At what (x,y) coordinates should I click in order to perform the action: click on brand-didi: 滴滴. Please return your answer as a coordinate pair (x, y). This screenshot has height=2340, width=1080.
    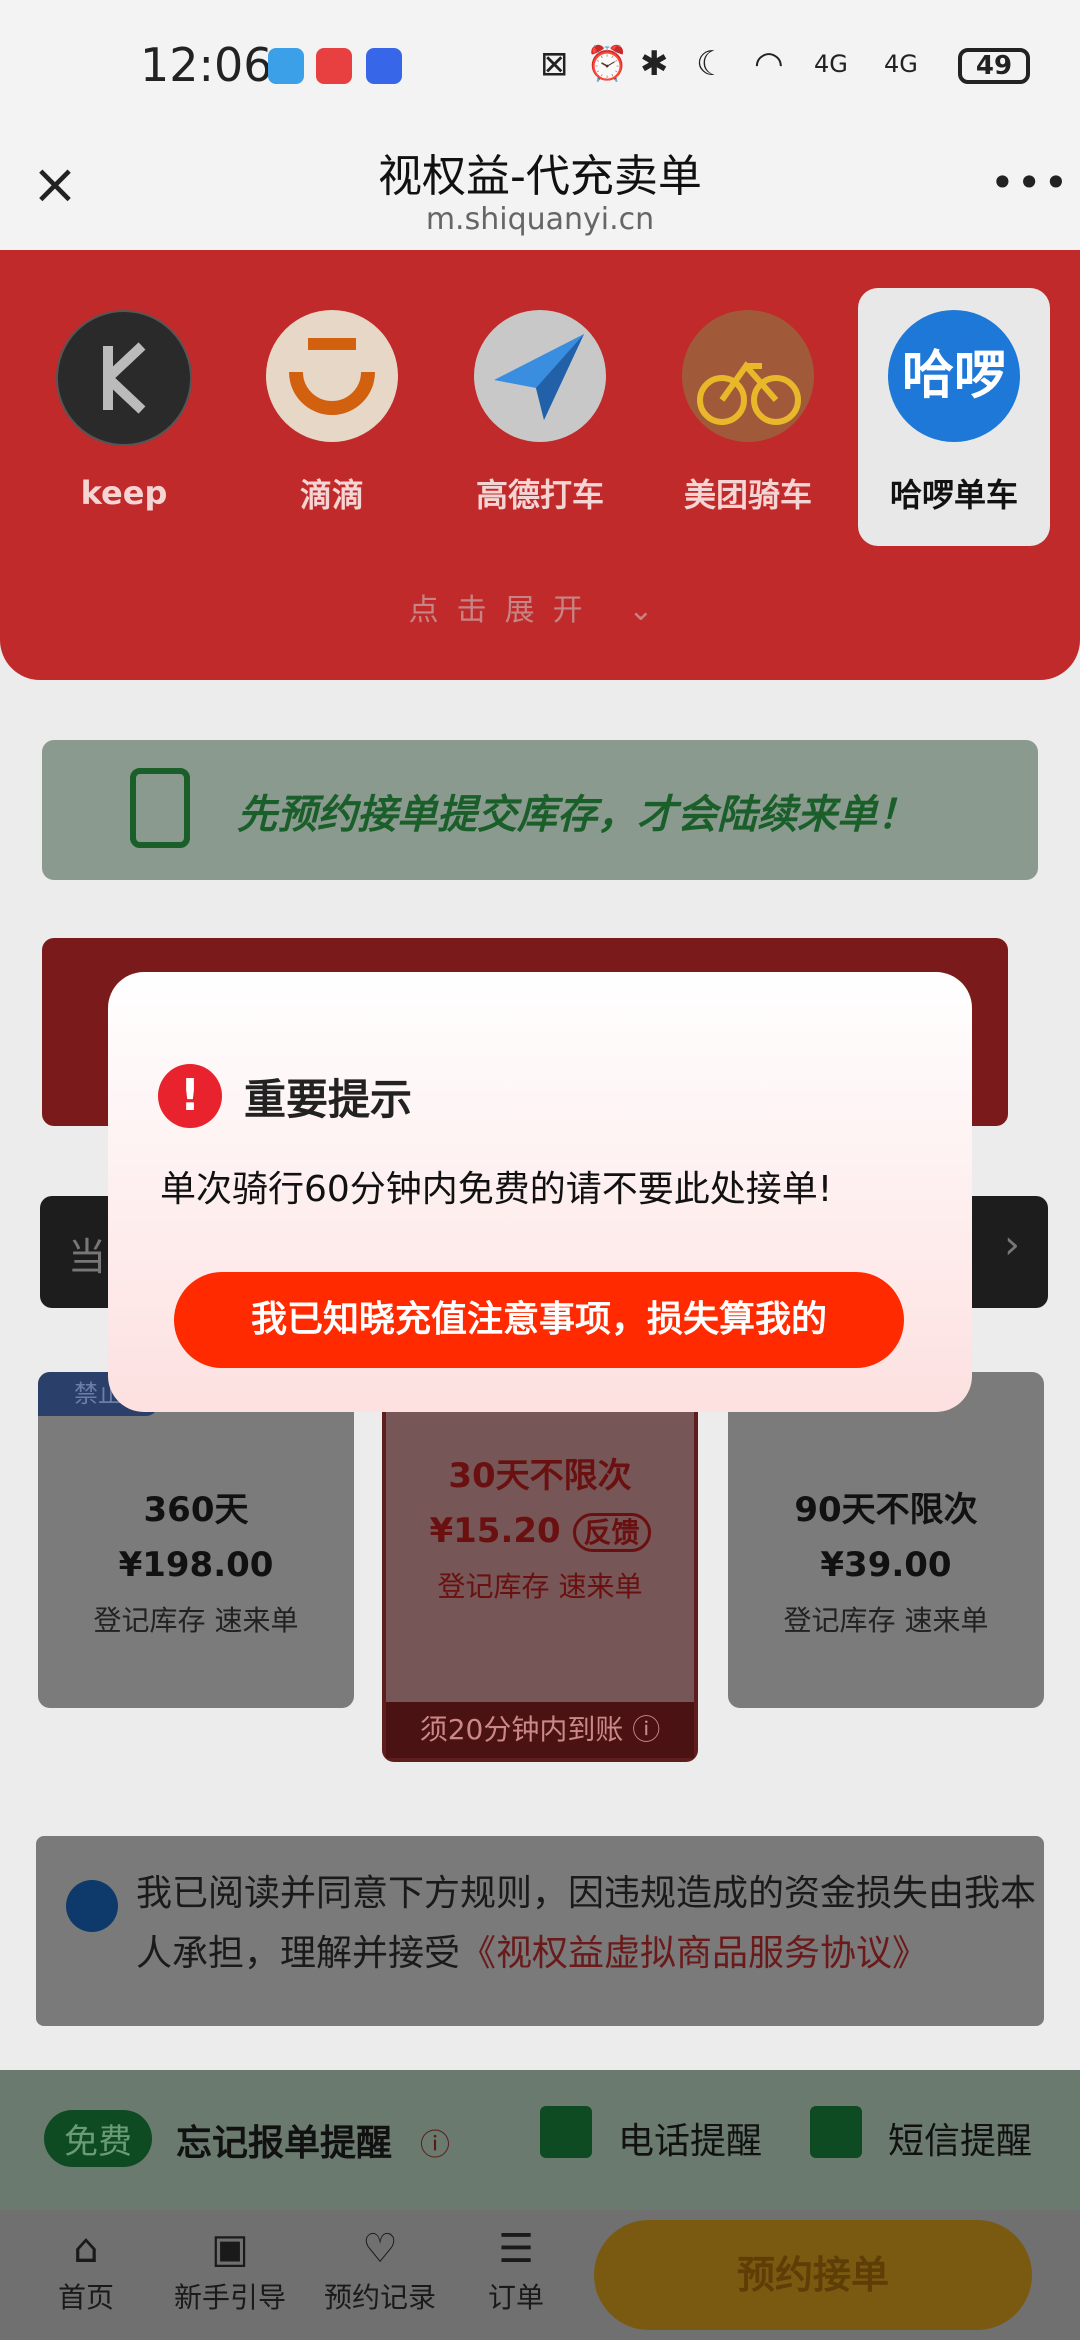
    Looking at the image, I should click on (332, 425).